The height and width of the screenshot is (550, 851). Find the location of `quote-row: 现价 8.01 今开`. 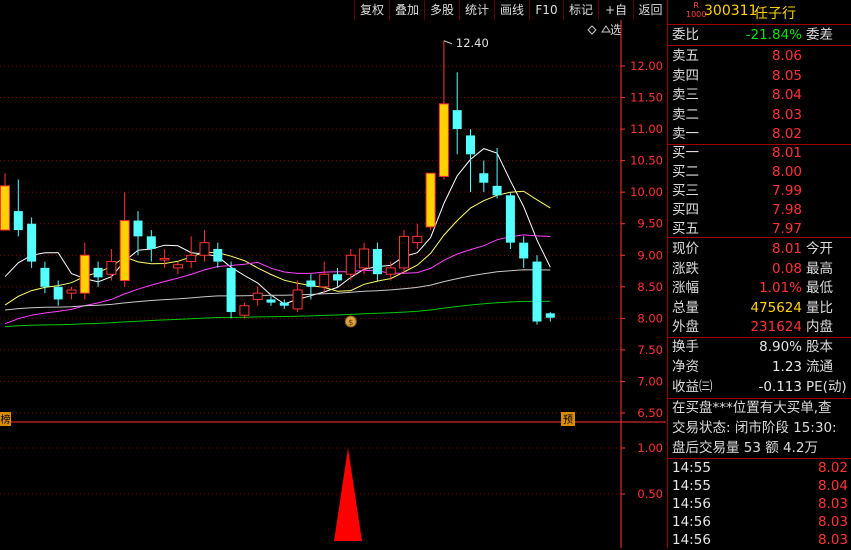

quote-row: 现价 8.01 今开 is located at coordinates (759, 249).